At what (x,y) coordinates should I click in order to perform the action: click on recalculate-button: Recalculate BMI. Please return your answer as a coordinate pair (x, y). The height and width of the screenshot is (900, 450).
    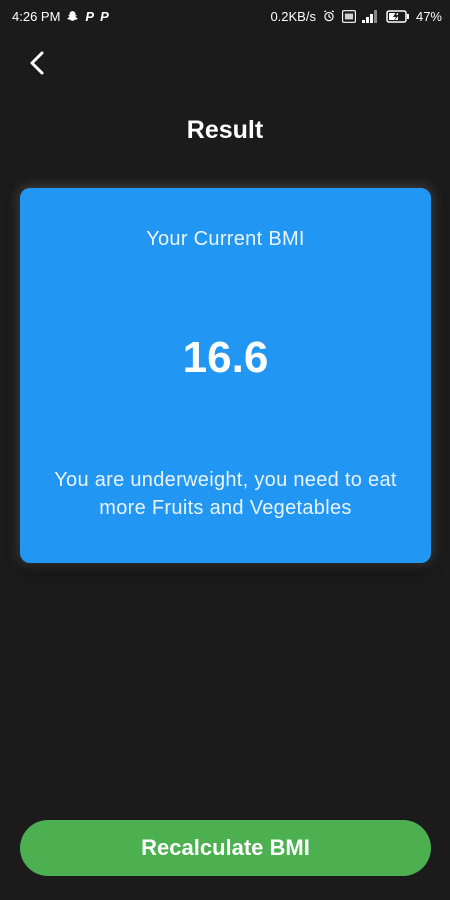
    Looking at the image, I should click on (225, 848).